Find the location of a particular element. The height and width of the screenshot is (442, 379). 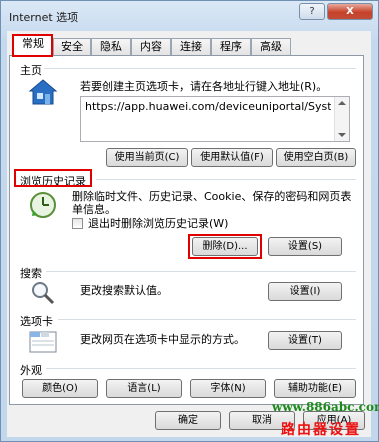

use-current-button: 使用当前页(C) is located at coordinates (147, 157).